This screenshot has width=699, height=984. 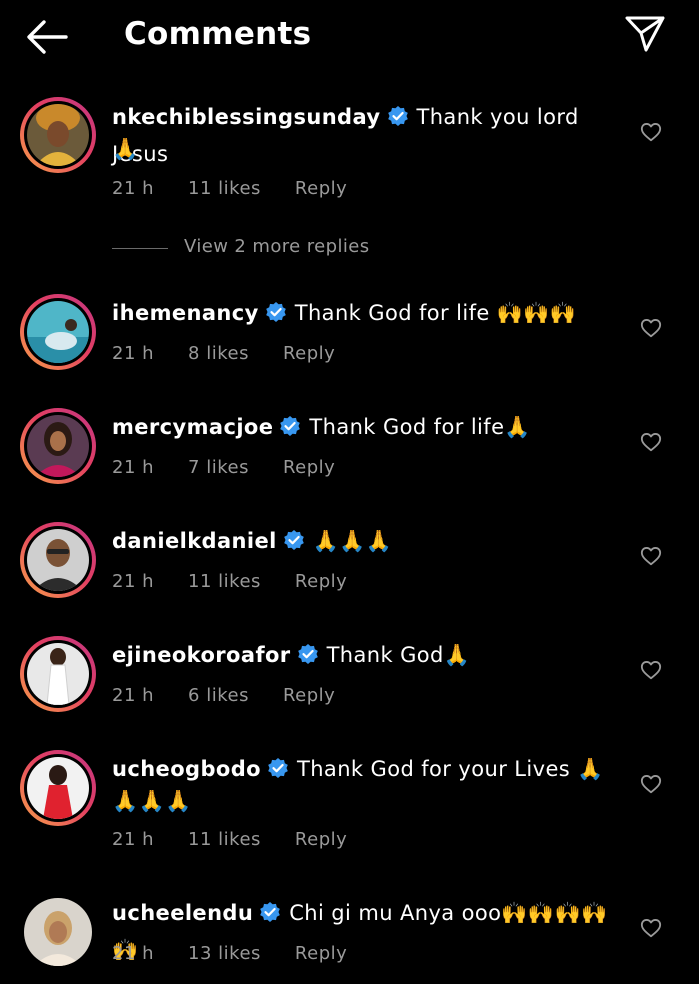 I want to click on comment-likes: 7 likes, so click(x=218, y=467).